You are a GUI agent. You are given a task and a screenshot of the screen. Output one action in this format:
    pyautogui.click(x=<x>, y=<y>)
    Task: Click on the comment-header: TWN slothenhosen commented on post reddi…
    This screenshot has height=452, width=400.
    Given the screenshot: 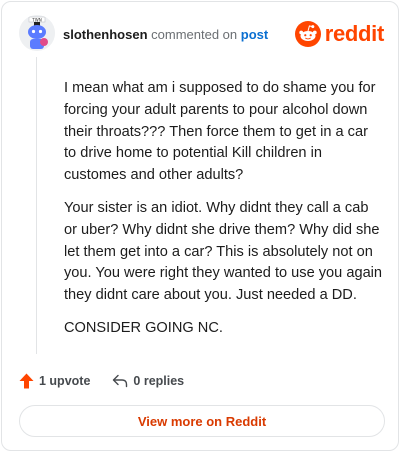 What is the action you would take?
    pyautogui.click(x=201, y=35)
    